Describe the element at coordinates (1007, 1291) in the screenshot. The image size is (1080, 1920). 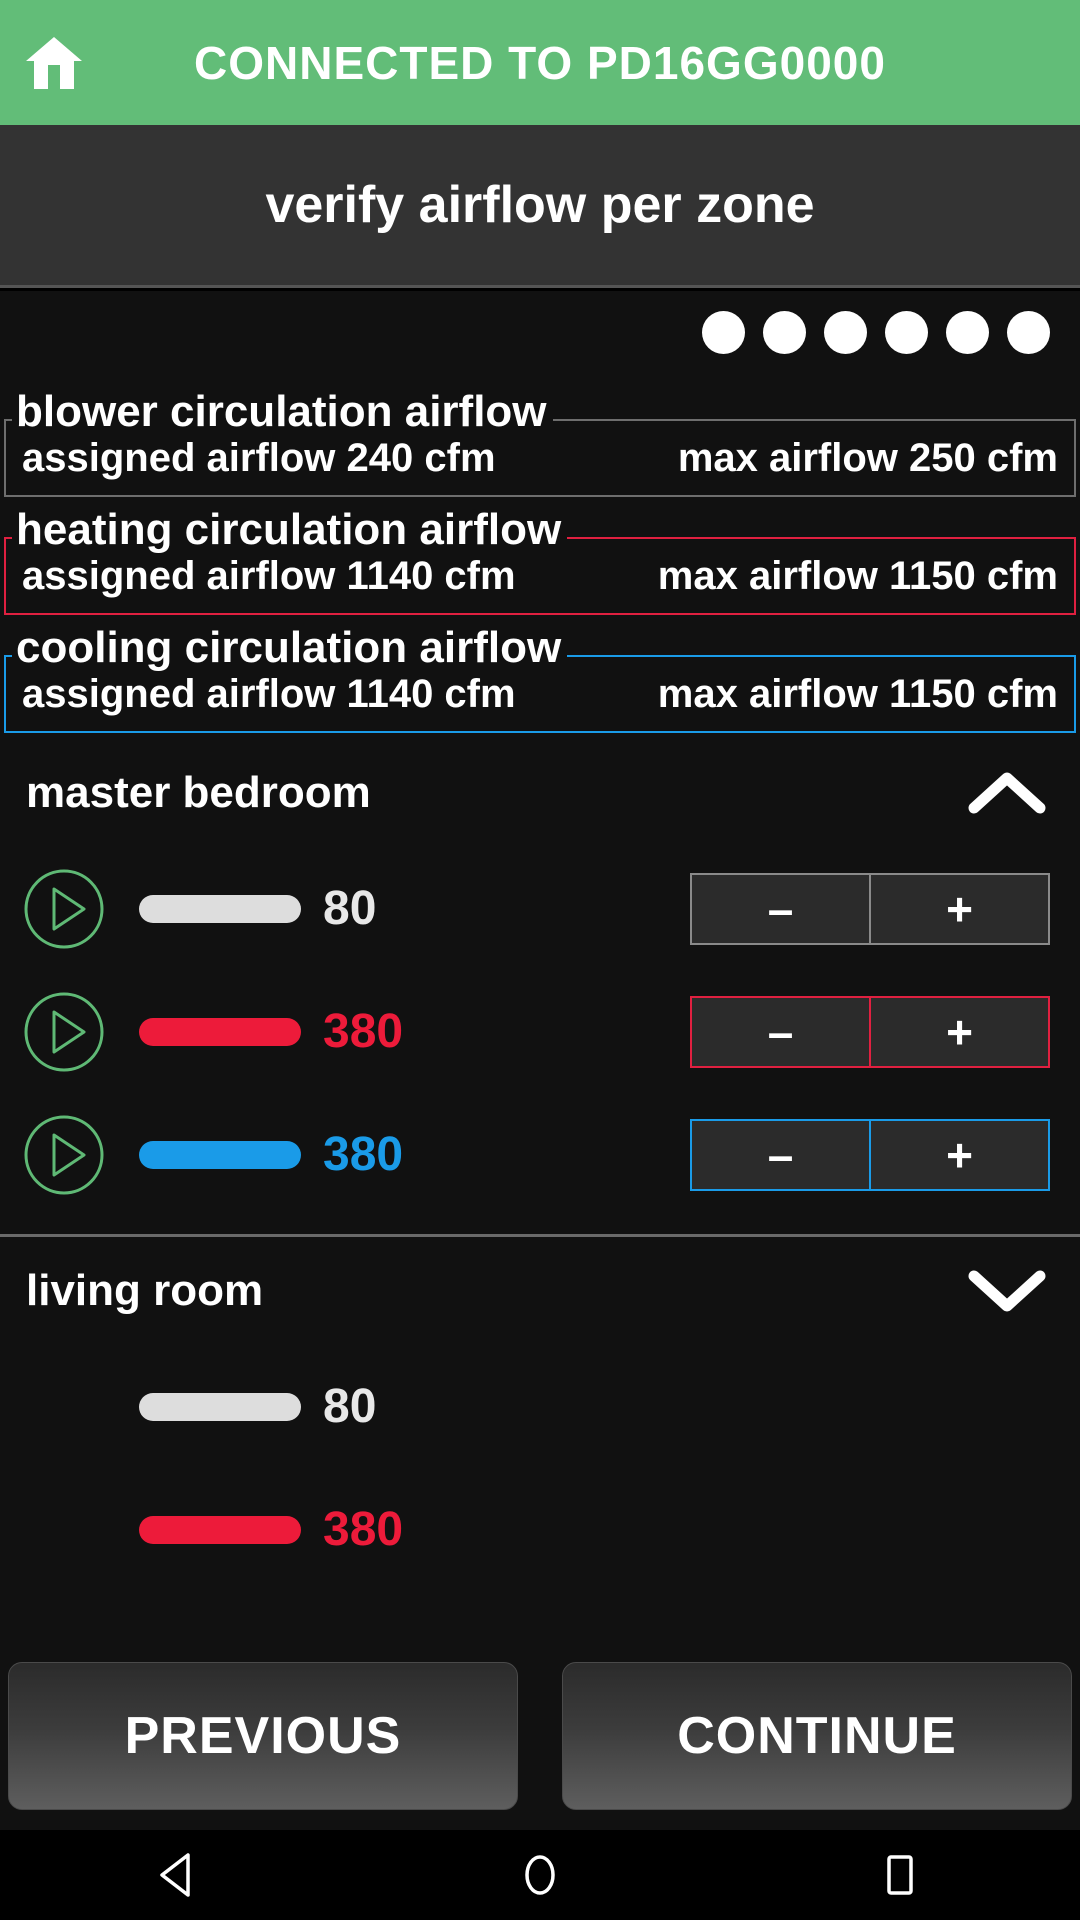
I see `chevron-down-icon` at that location.